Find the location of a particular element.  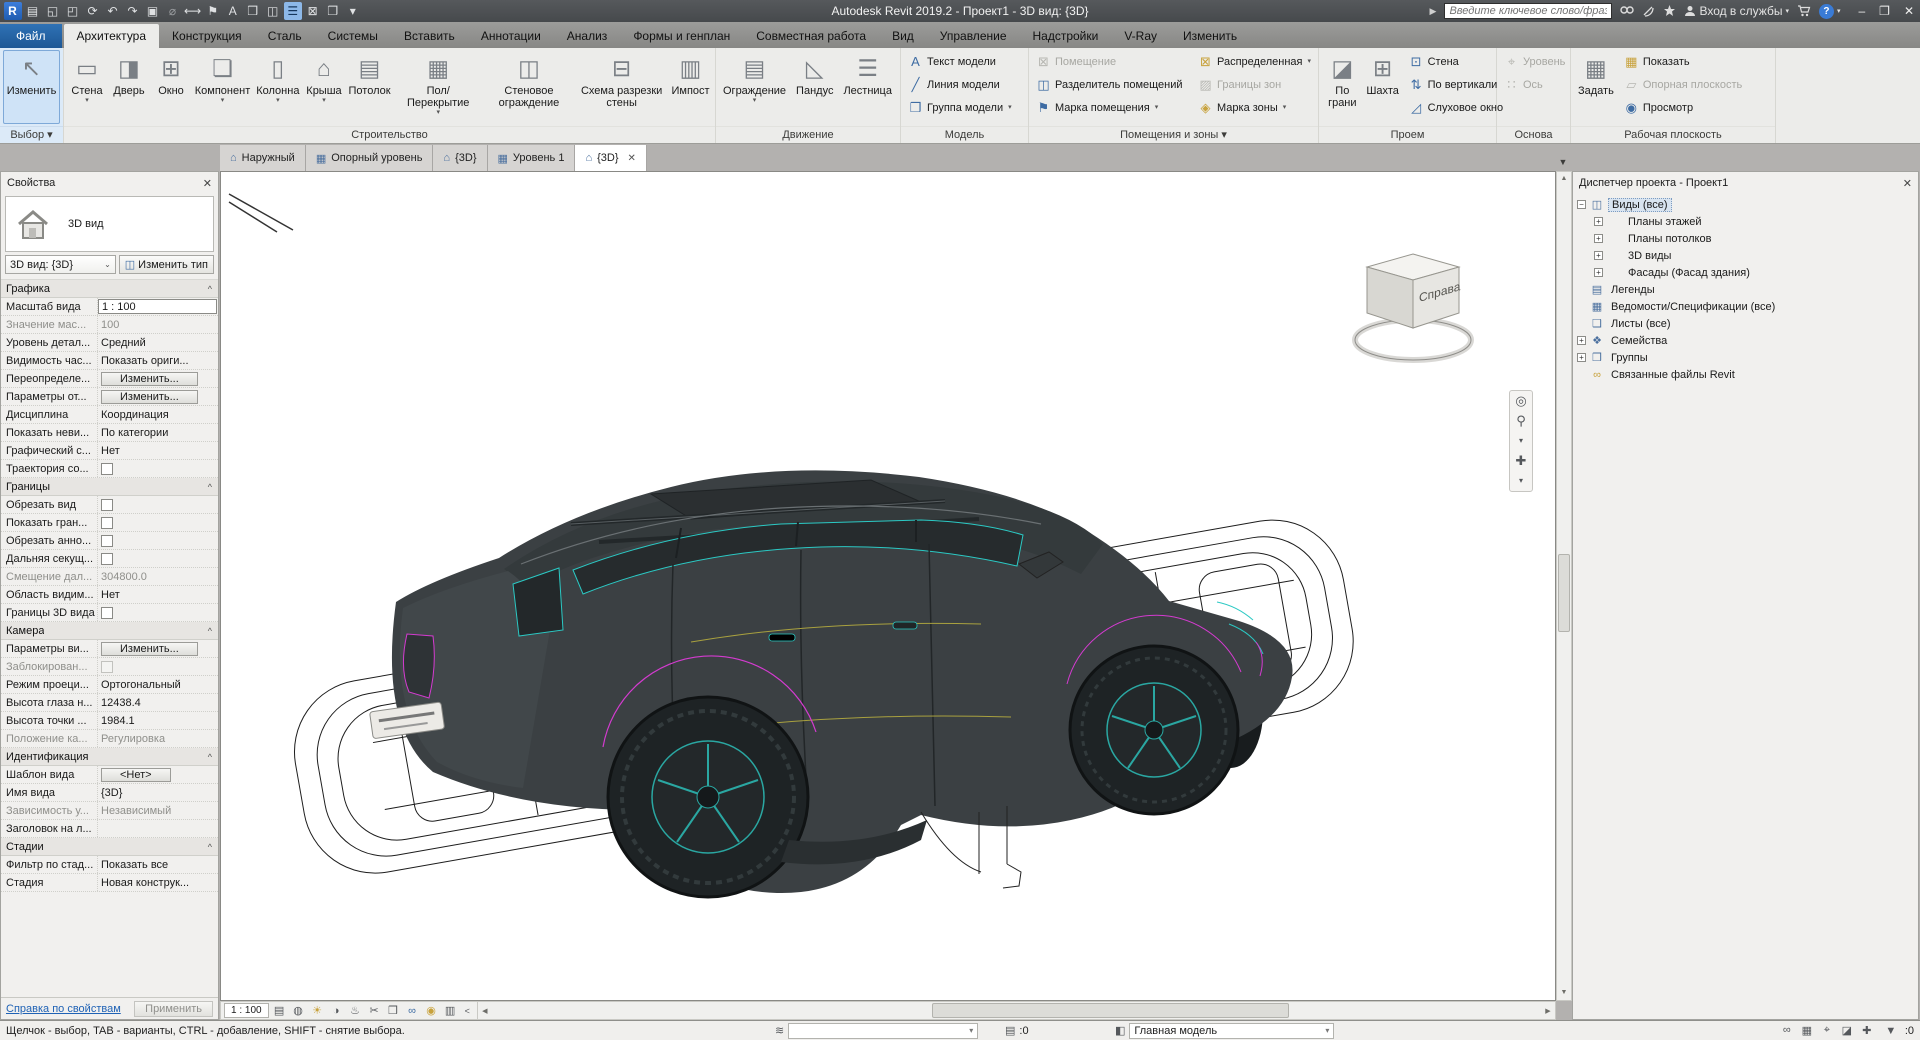

tree-item-schedules: ▦ Ведомости/Спецификации (все) is located at coordinates (1747, 306).